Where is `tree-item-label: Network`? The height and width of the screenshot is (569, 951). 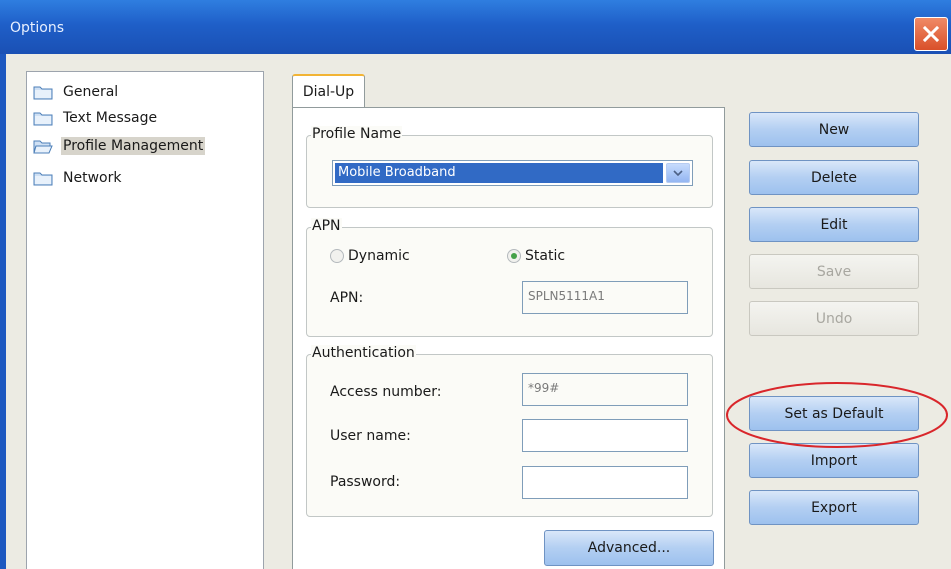 tree-item-label: Network is located at coordinates (92, 178).